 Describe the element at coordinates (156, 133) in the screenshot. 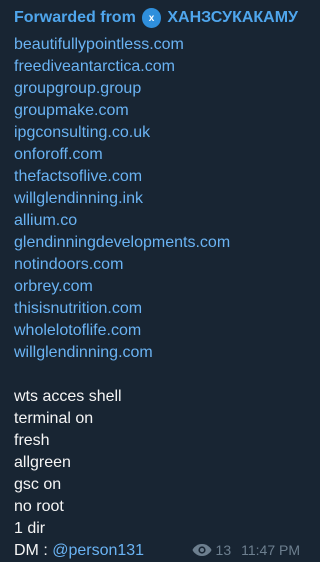

I see `link-item: ipgconsulting.co.uk` at that location.